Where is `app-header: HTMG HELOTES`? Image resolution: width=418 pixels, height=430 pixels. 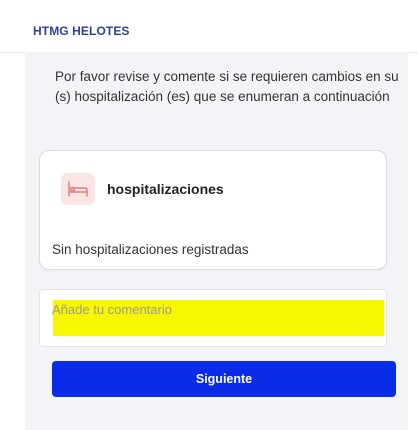
app-header: HTMG HELOTES is located at coordinates (209, 26).